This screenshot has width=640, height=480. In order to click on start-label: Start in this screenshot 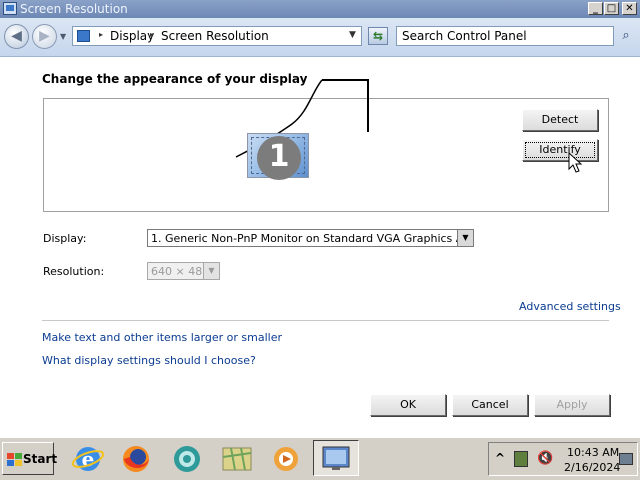, I will do `click(40, 459)`.